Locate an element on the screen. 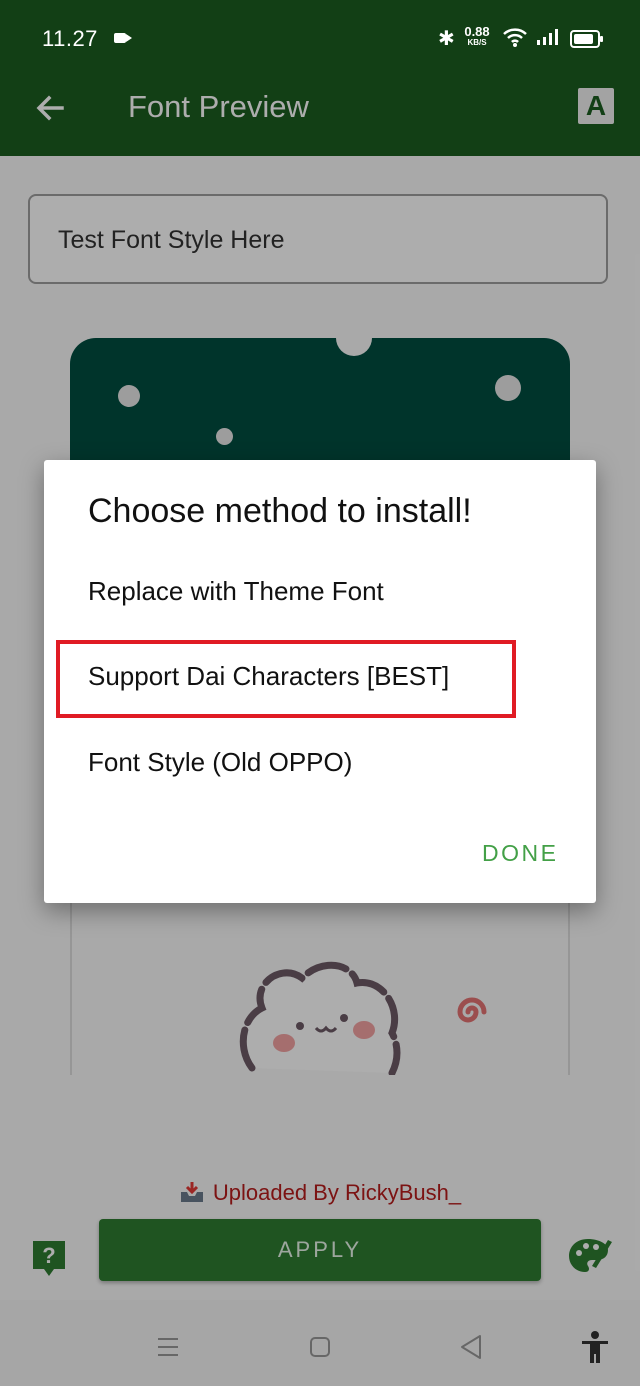 The width and height of the screenshot is (640, 1386). option-font-style-old-oppo: Font Style (Old OPPO) is located at coordinates (220, 762).